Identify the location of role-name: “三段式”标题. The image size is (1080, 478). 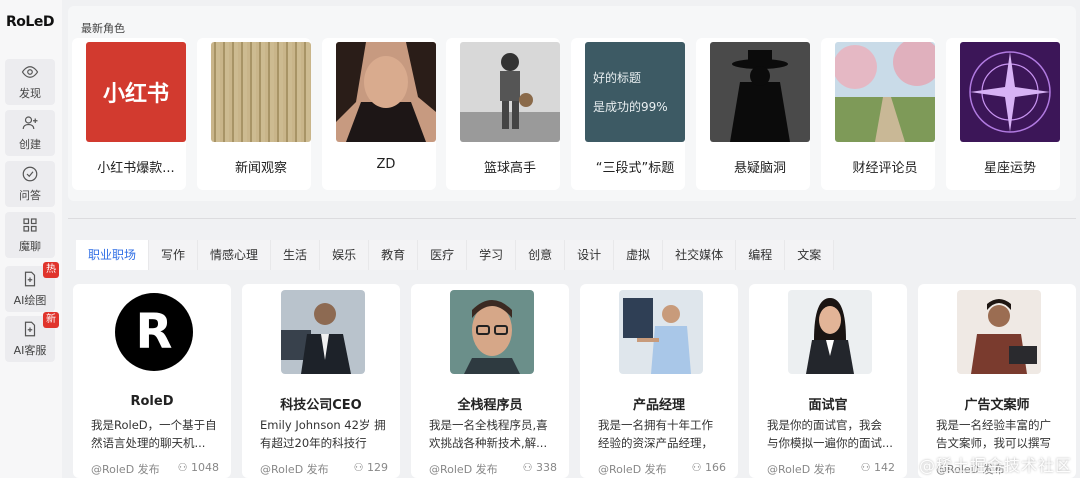
(635, 168).